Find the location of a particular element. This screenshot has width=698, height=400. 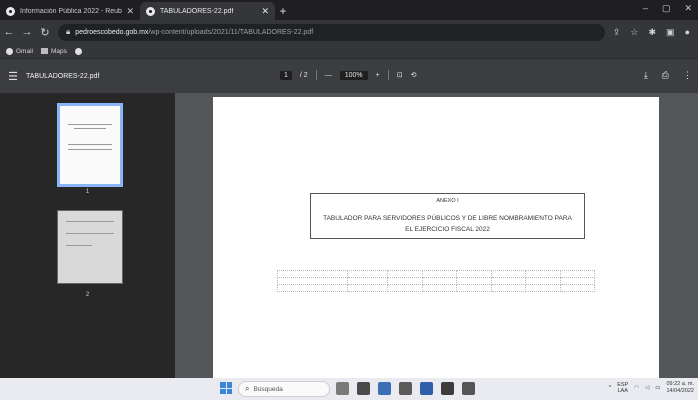

language-indicator: ESP LAA is located at coordinates (622, 388).